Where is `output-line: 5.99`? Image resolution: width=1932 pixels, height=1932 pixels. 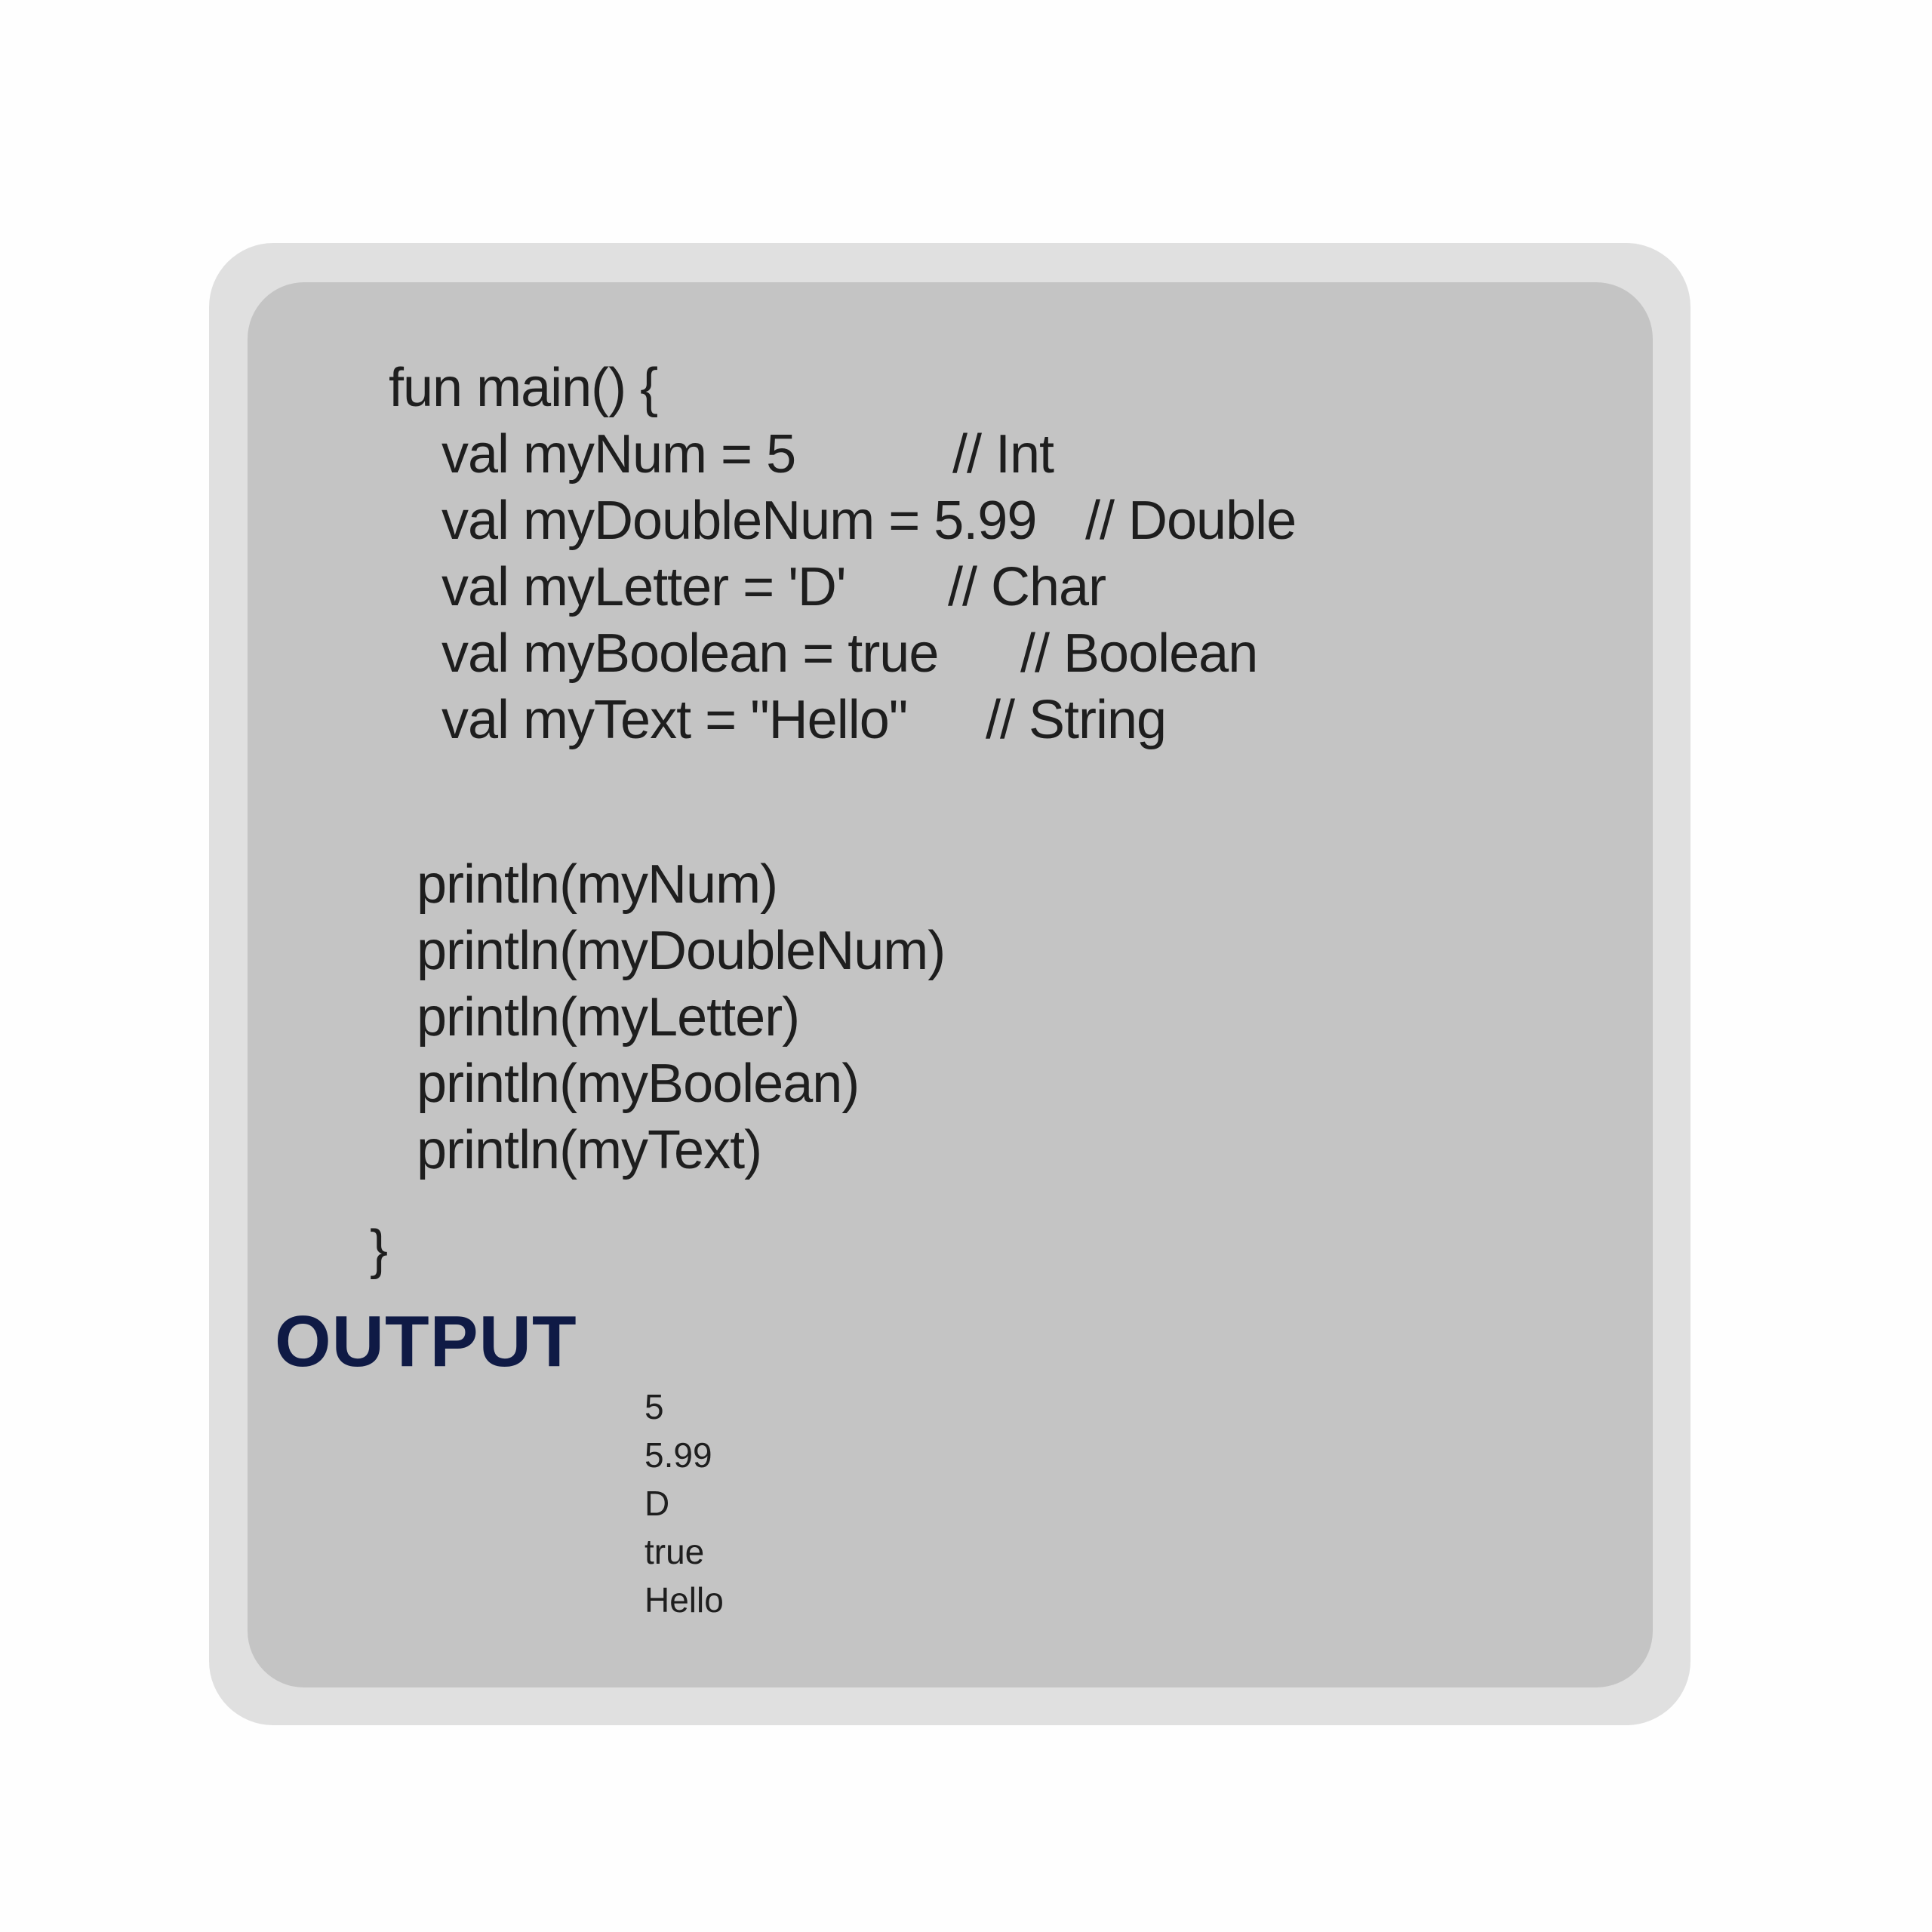 output-line: 5.99 is located at coordinates (678, 1455).